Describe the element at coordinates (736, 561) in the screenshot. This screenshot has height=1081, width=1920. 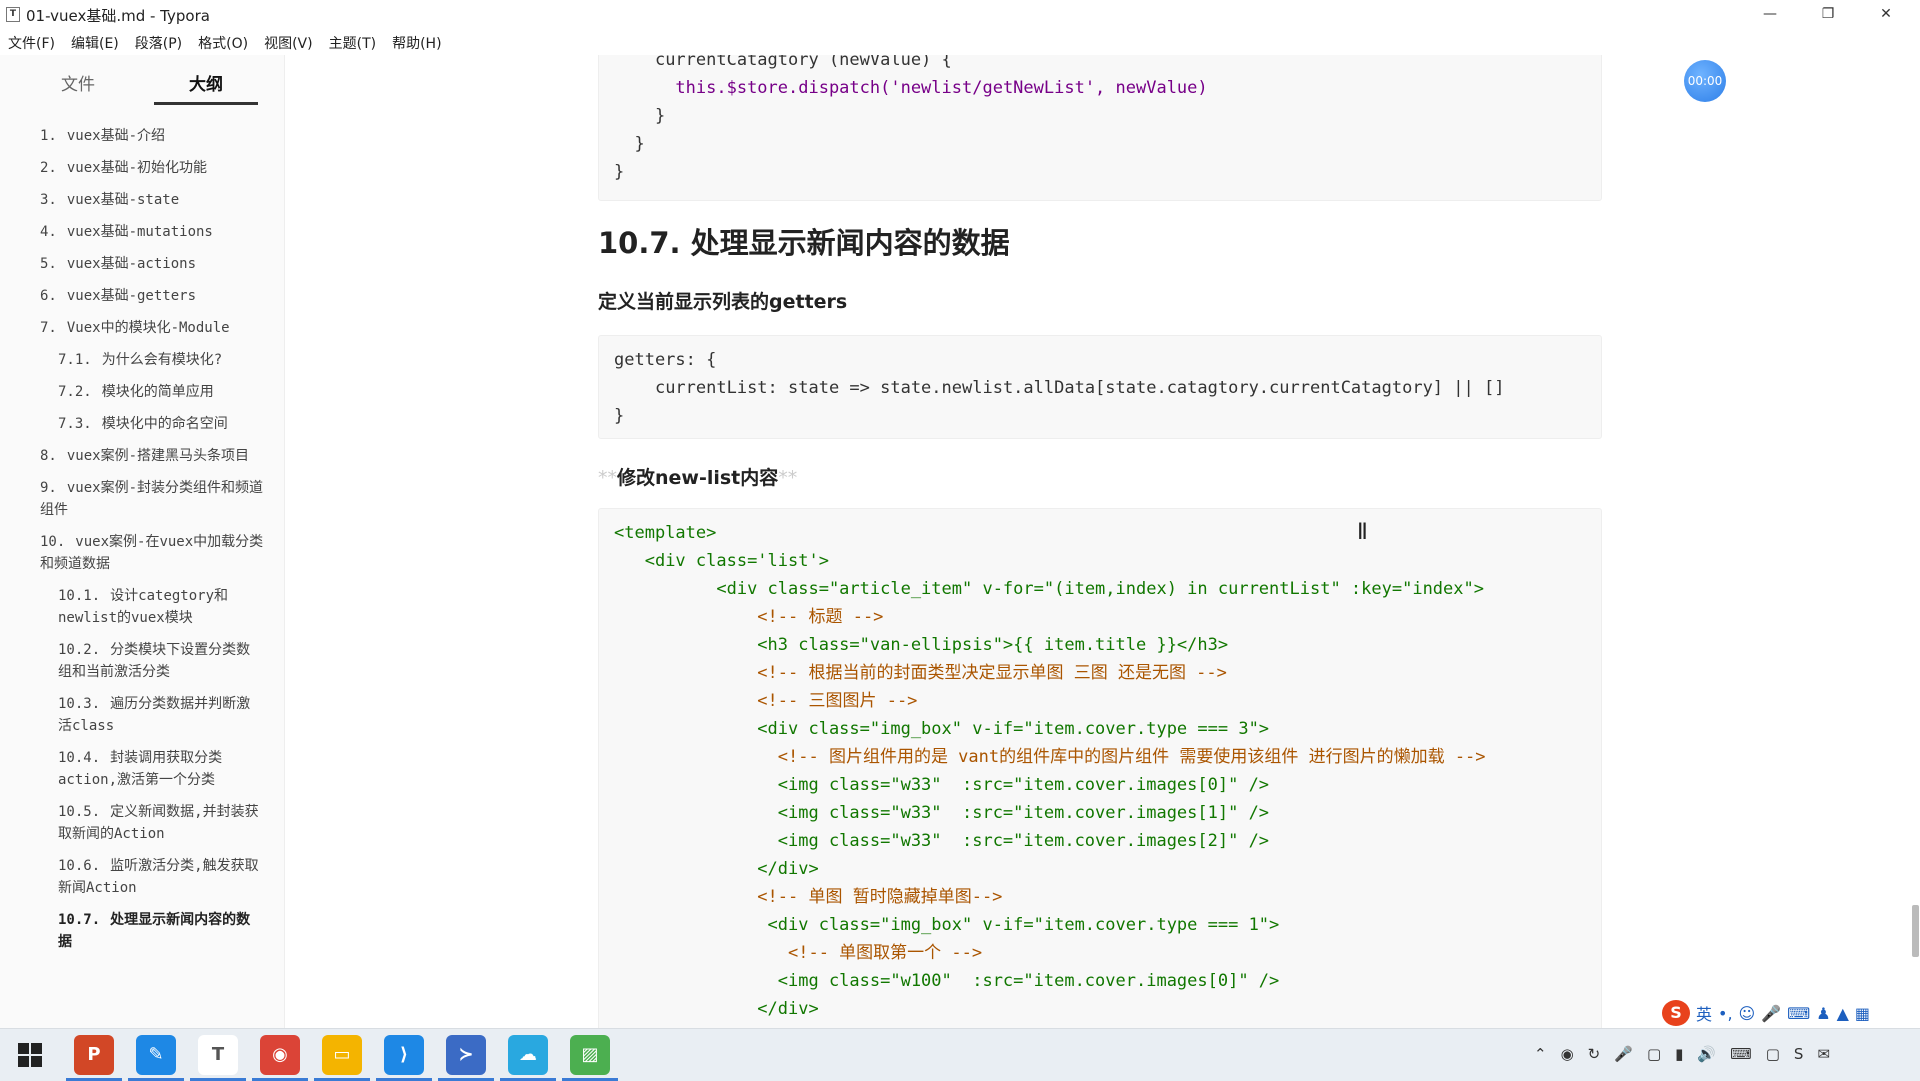
I see `code-line: <div class='list'>` at that location.